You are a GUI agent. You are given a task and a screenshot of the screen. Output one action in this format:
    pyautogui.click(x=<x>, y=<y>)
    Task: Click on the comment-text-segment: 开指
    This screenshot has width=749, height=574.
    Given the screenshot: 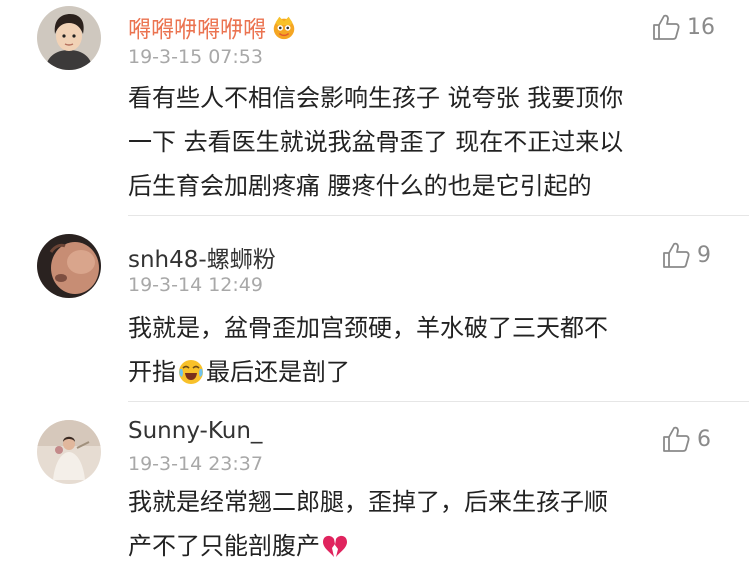 What is the action you would take?
    pyautogui.click(x=152, y=372)
    